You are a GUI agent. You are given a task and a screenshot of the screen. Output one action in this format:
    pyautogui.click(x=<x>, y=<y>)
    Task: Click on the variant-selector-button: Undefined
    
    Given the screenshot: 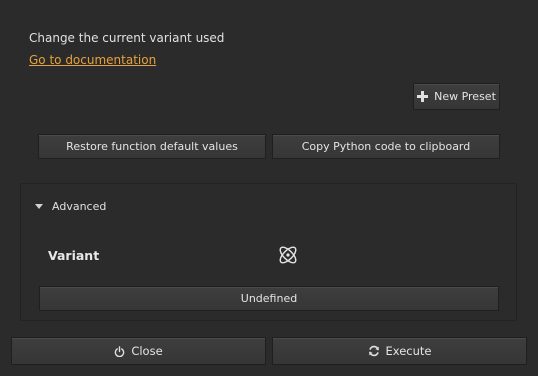 What is the action you would take?
    pyautogui.click(x=269, y=298)
    